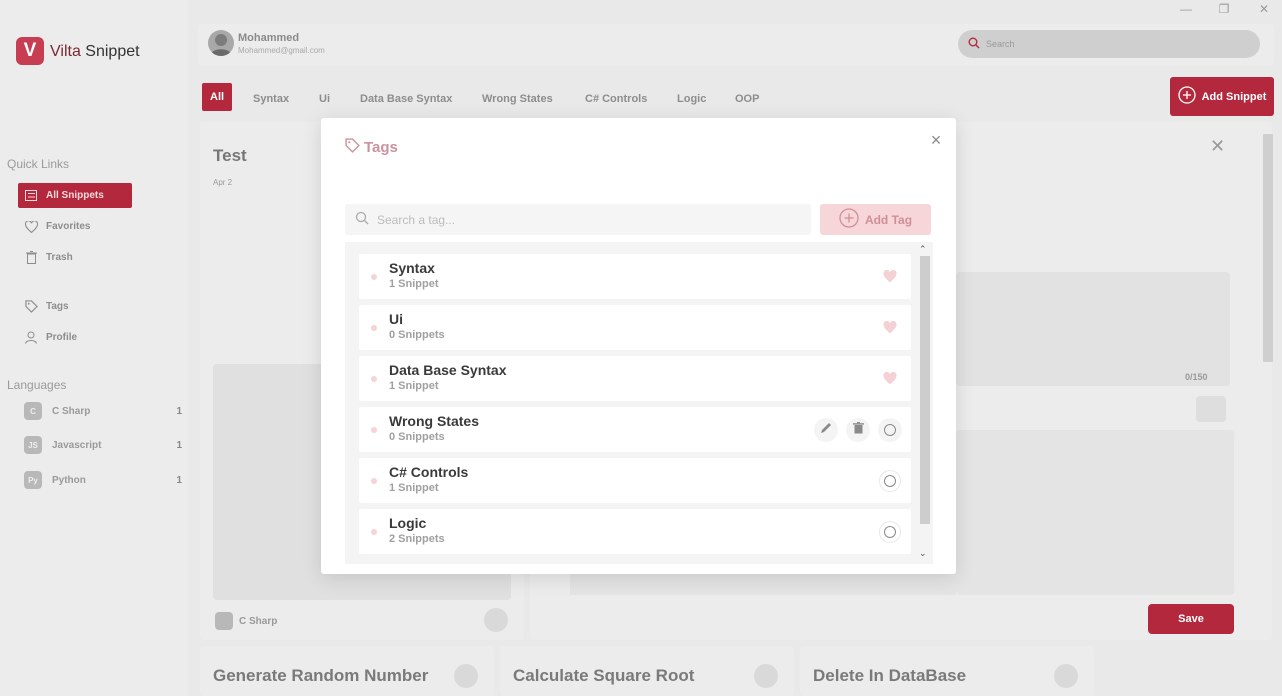 The width and height of the screenshot is (1282, 696). I want to click on tag-row-syntax: Syntax 1 Snippet, so click(635, 276).